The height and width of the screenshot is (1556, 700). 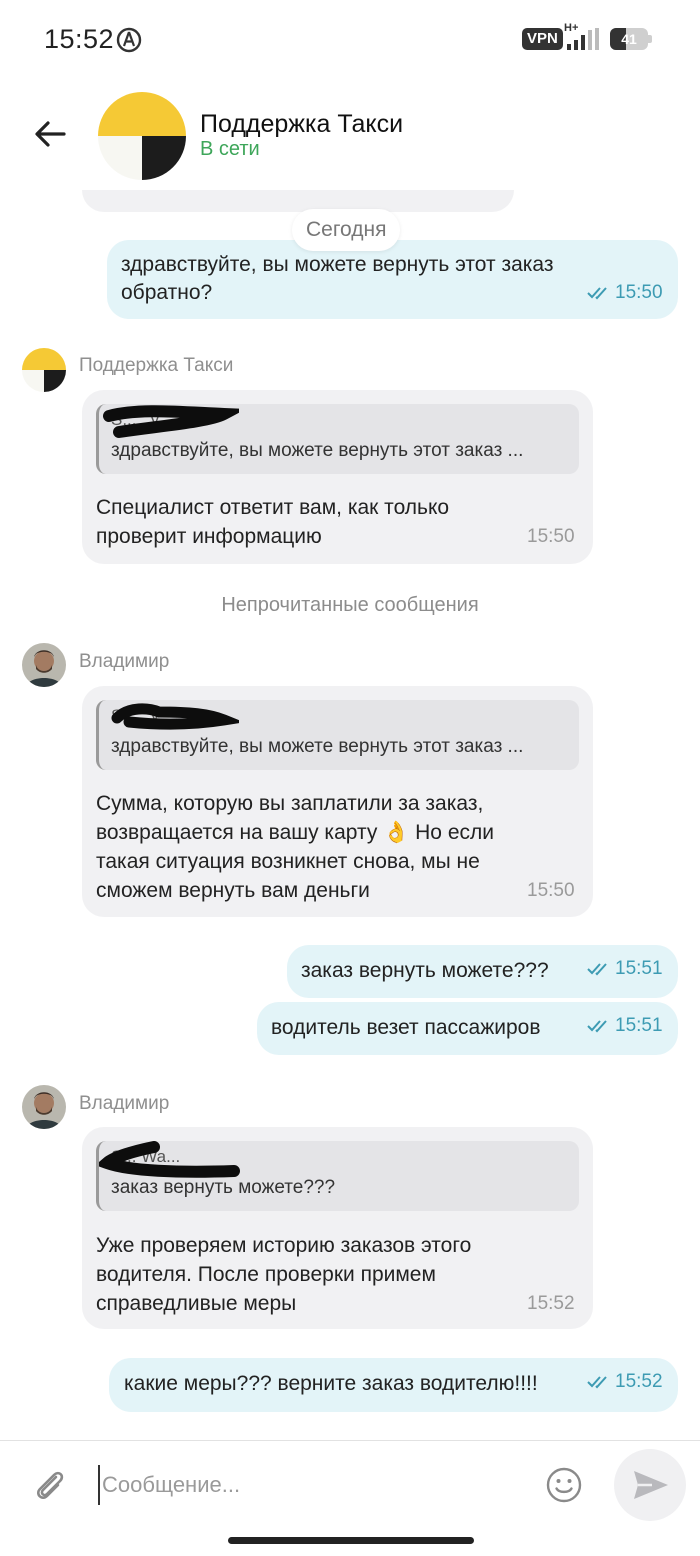 What do you see at coordinates (79, 39) in the screenshot?
I see `status-time: 15:52` at bounding box center [79, 39].